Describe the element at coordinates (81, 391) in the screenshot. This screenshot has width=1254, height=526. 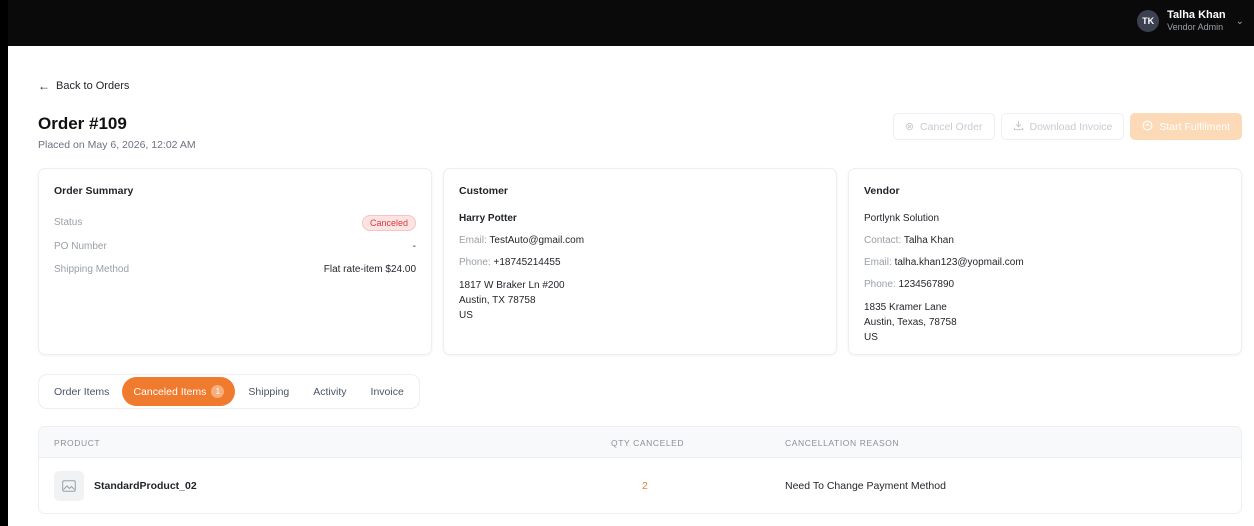
I see `tab-order-items: Order Items` at that location.